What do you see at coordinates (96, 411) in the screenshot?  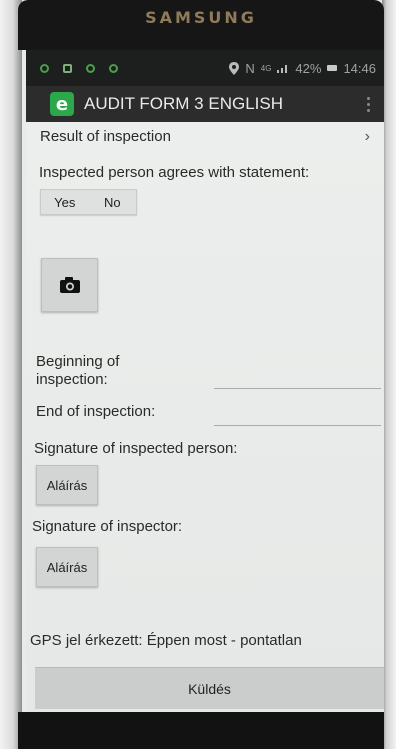 I see `end-of-inspection-label: End of inspection:` at bounding box center [96, 411].